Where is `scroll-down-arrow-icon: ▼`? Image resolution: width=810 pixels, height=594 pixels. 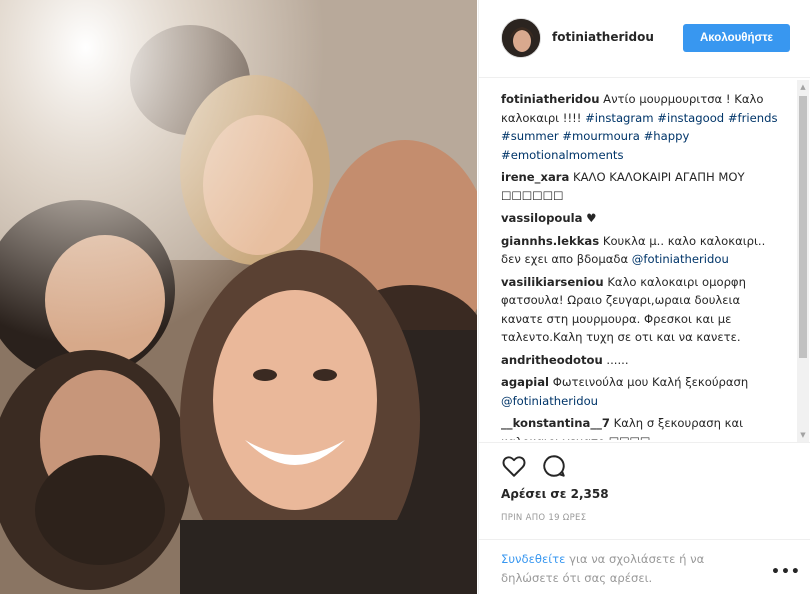 scroll-down-arrow-icon: ▼ is located at coordinates (803, 435).